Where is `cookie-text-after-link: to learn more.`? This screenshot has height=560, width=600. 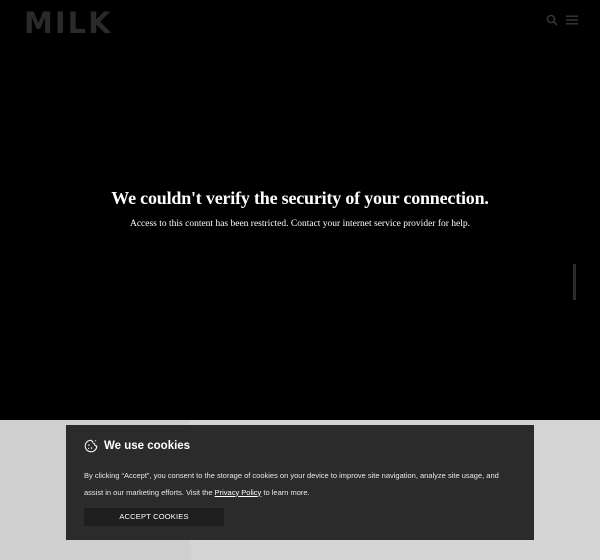 cookie-text-after-link: to learn more. is located at coordinates (285, 492).